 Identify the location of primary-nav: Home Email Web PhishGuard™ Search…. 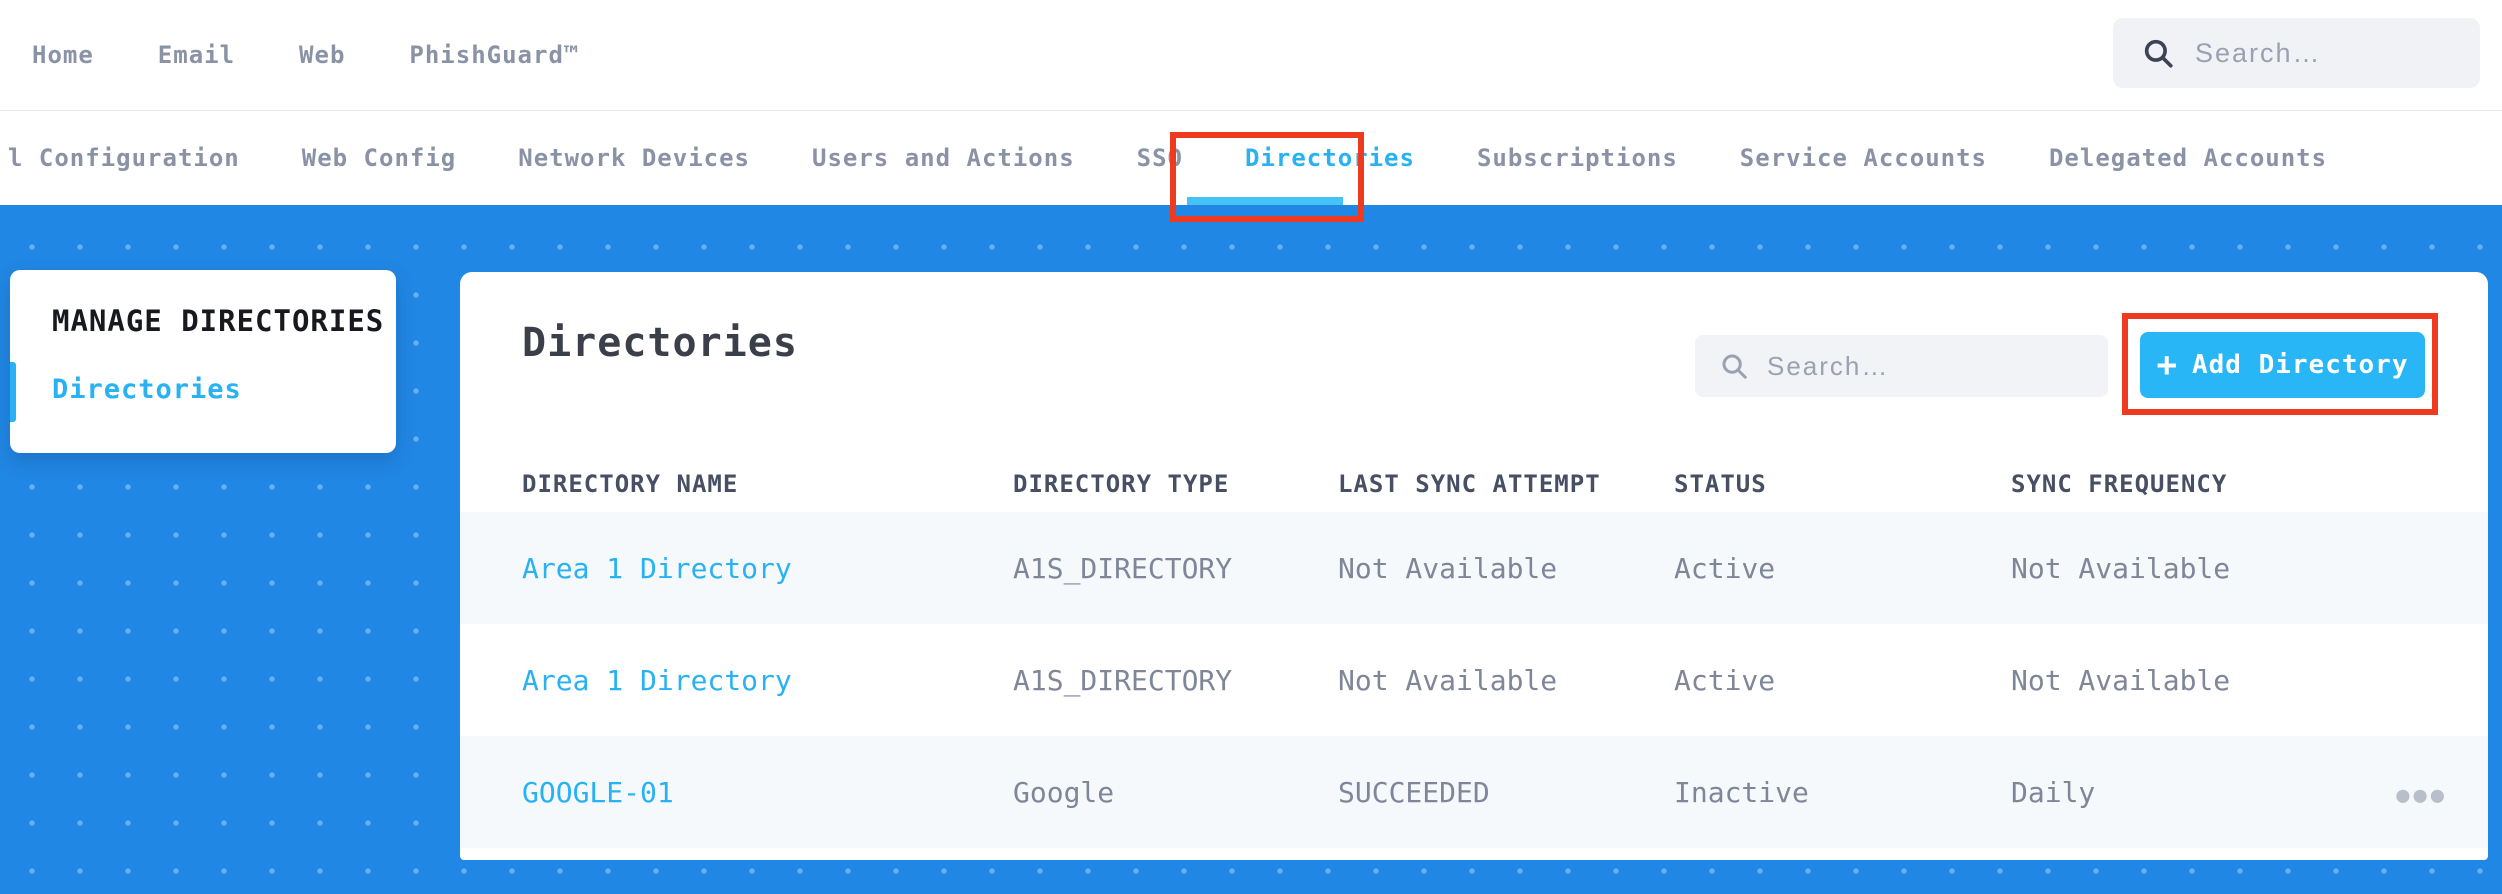
(1251, 55).